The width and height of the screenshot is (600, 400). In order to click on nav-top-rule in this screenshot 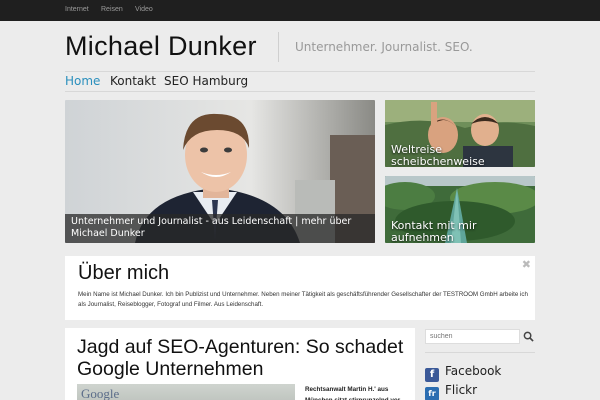, I will do `click(300, 71)`.